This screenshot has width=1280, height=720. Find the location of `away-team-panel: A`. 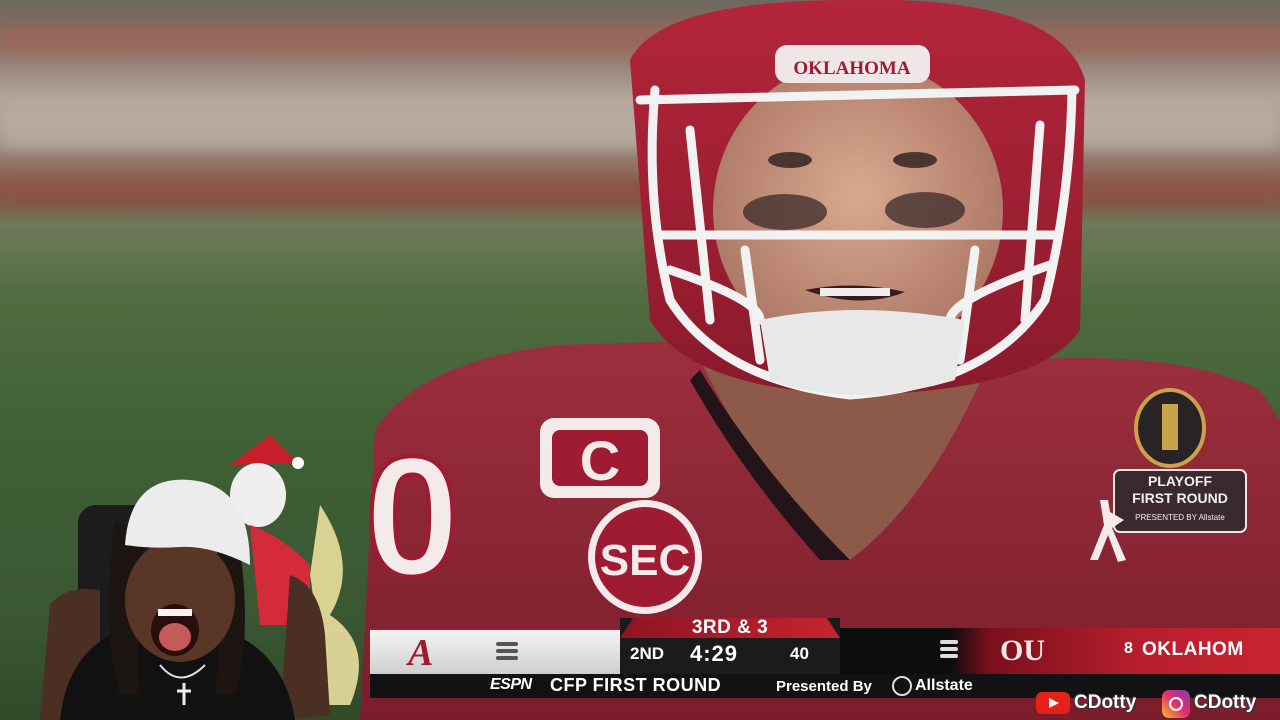

away-team-panel: A is located at coordinates (495, 651).